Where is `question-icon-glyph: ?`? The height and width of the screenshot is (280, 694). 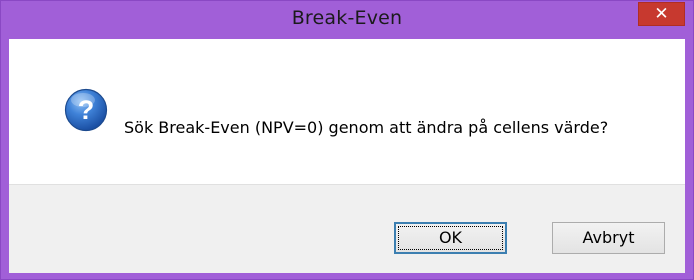 question-icon-glyph: ? is located at coordinates (86, 110).